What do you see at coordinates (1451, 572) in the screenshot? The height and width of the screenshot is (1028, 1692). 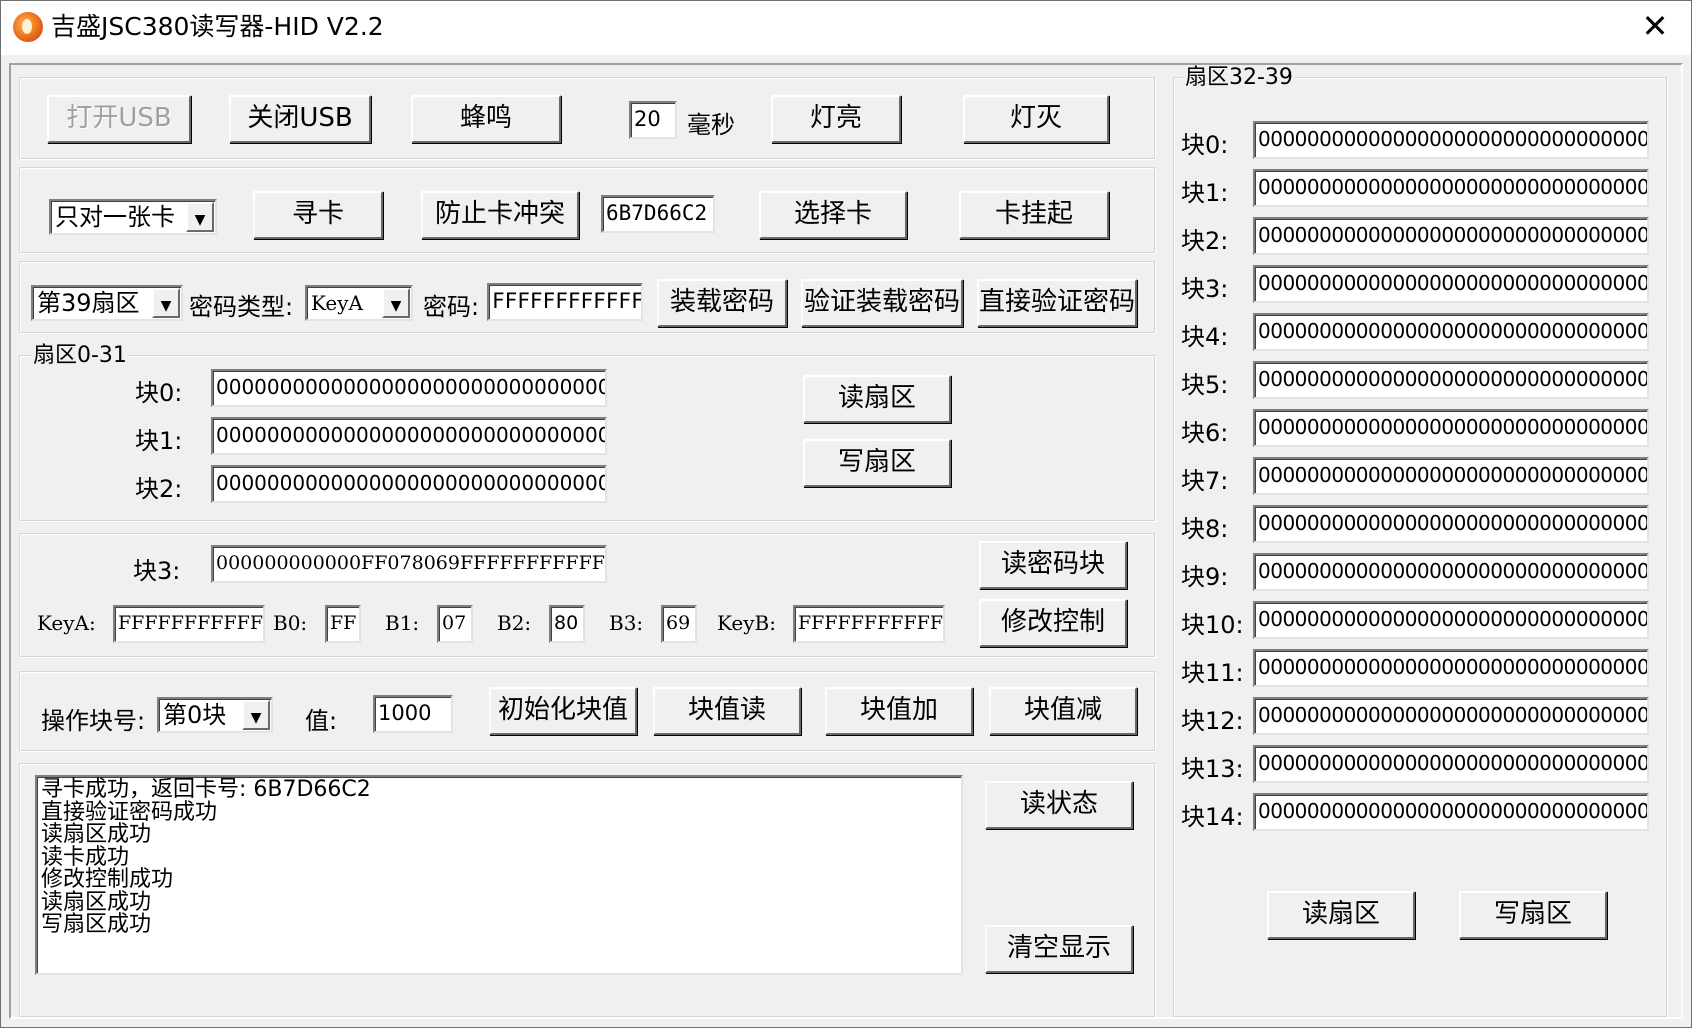 I see `s2-block-9-input: 00000000000000000000000000000000` at bounding box center [1451, 572].